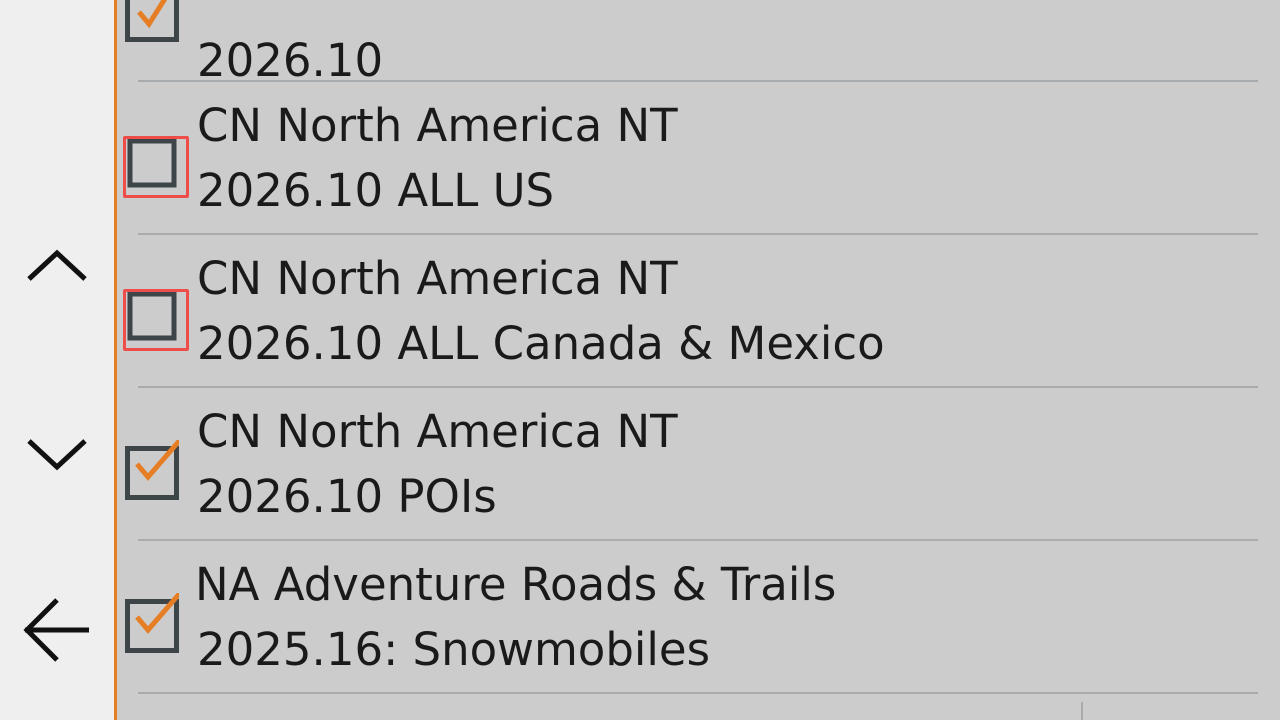 The height and width of the screenshot is (720, 1280). What do you see at coordinates (516, 584) in the screenshot?
I see `list-item-title: NA Adventure Roads & Trails` at bounding box center [516, 584].